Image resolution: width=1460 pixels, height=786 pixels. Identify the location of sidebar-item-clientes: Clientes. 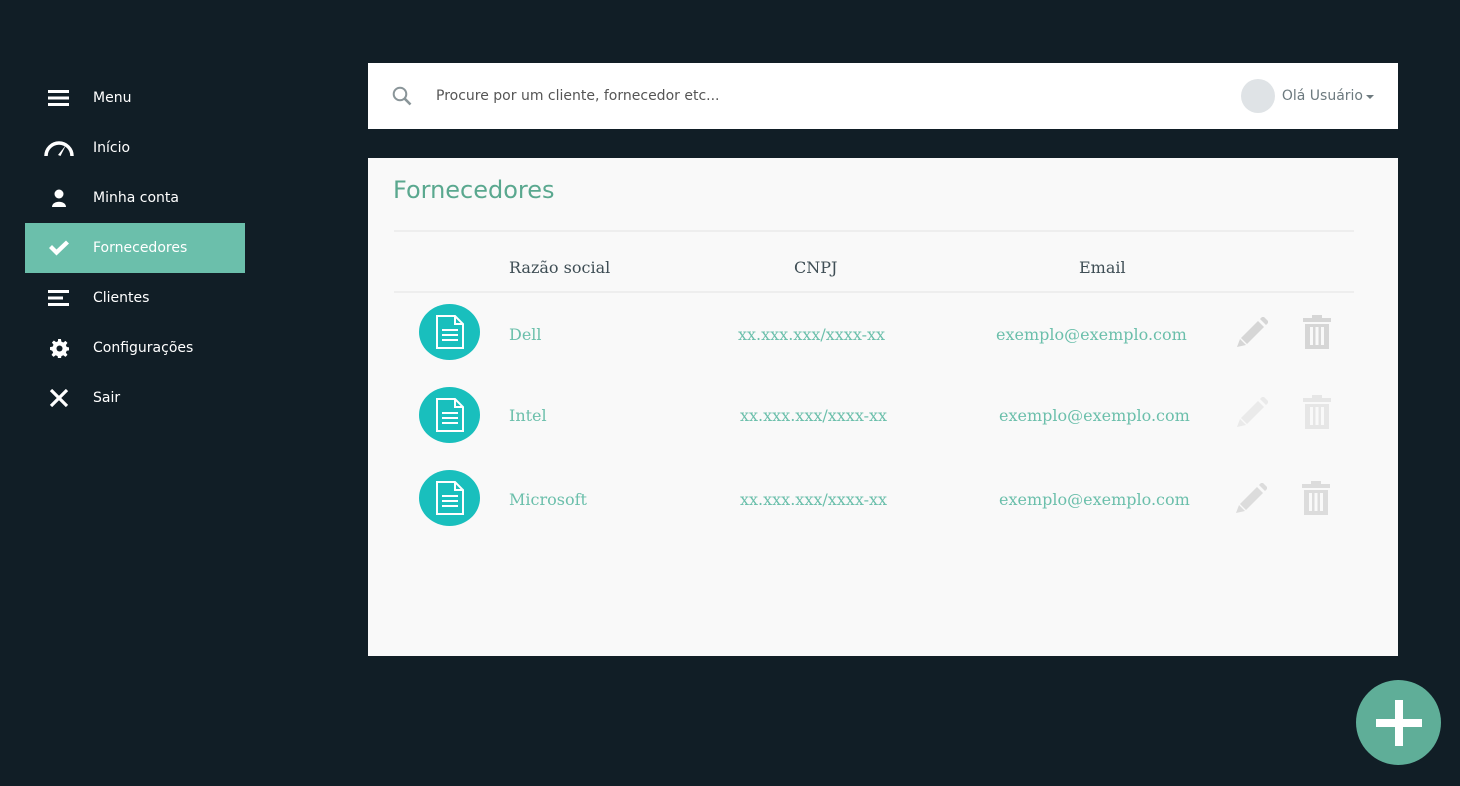
(135, 298).